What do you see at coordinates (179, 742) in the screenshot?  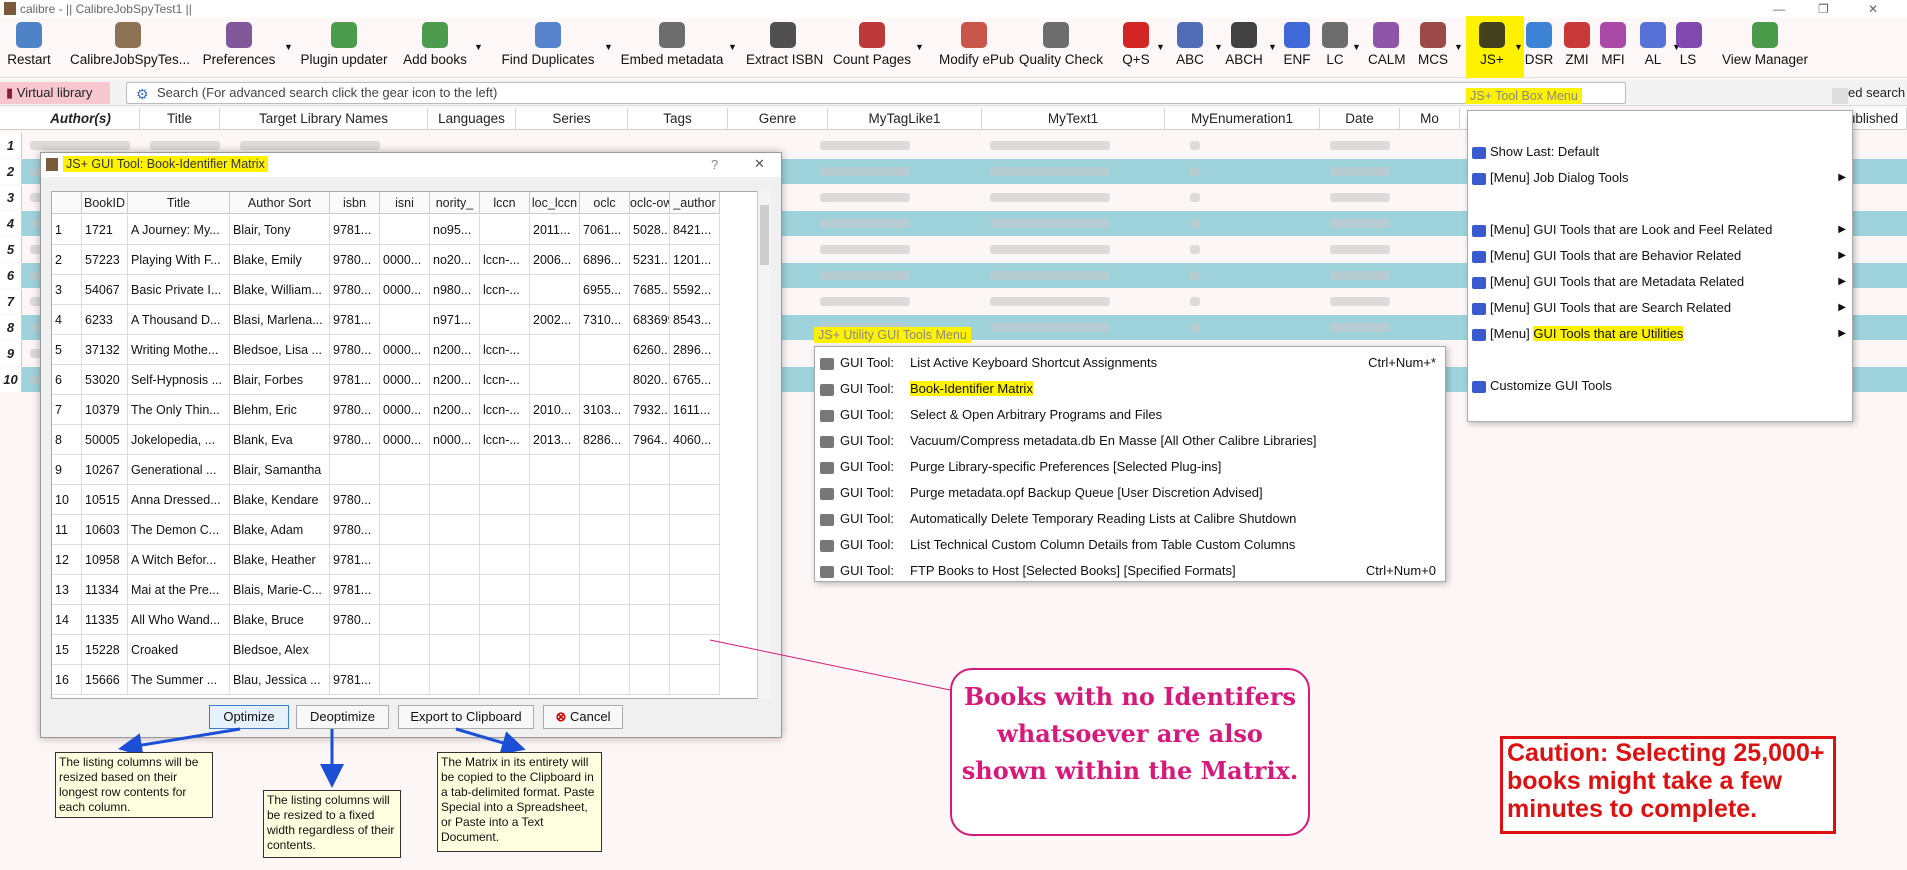 I see `optimize-arrow` at bounding box center [179, 742].